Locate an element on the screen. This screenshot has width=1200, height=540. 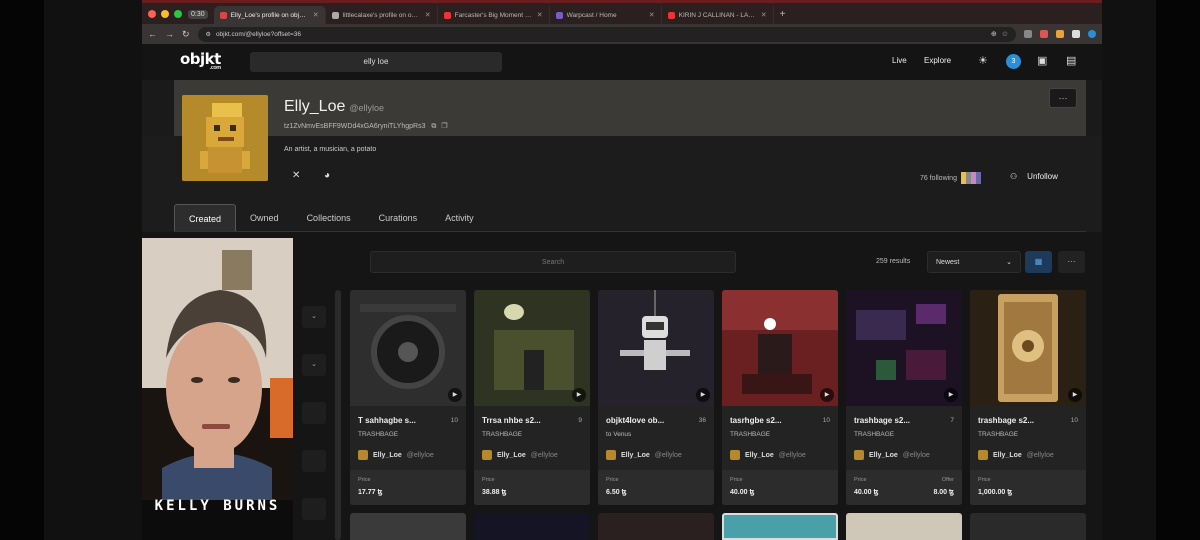
price-box: Price 6.50 ꜩ is located at coordinates (656, 487).